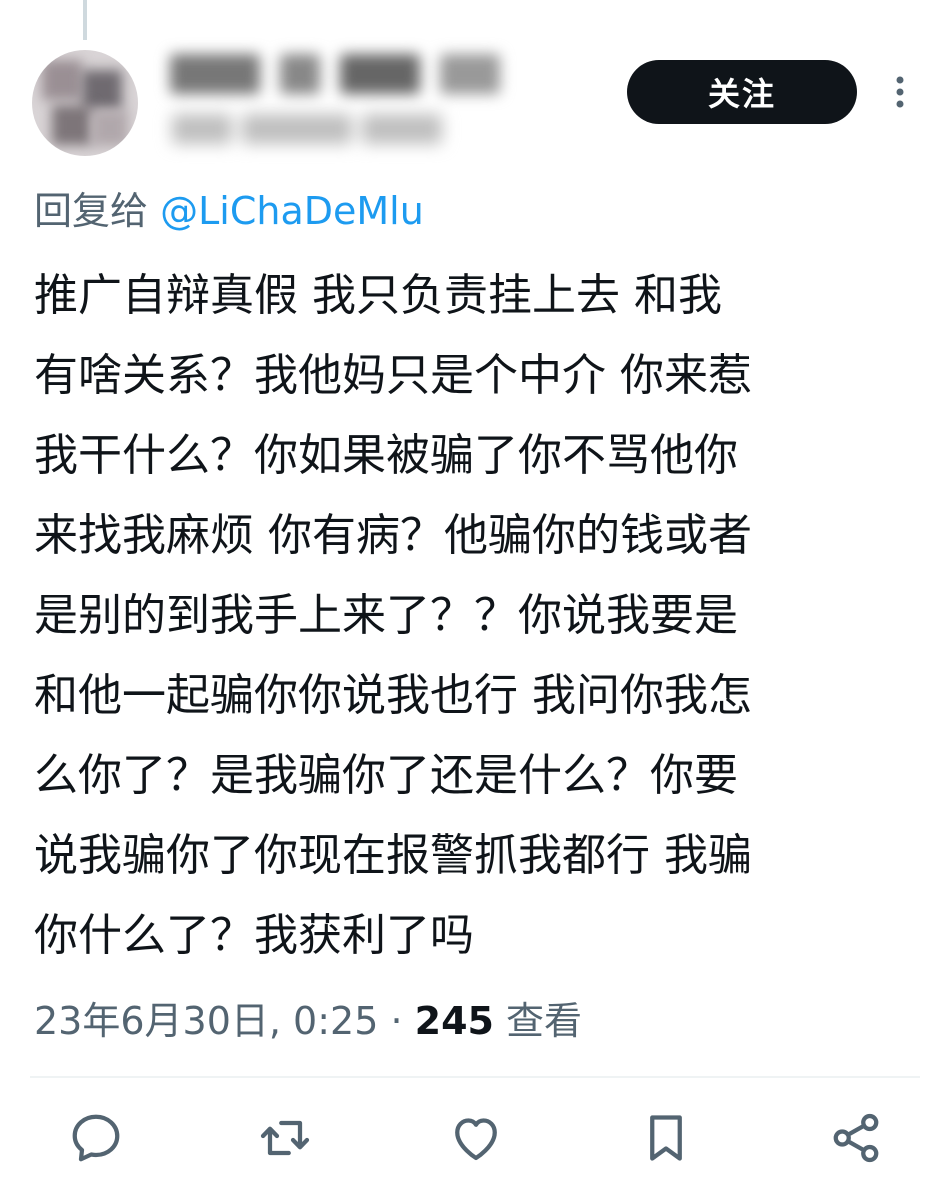  What do you see at coordinates (476, 1138) in the screenshot?
I see `like-icon` at bounding box center [476, 1138].